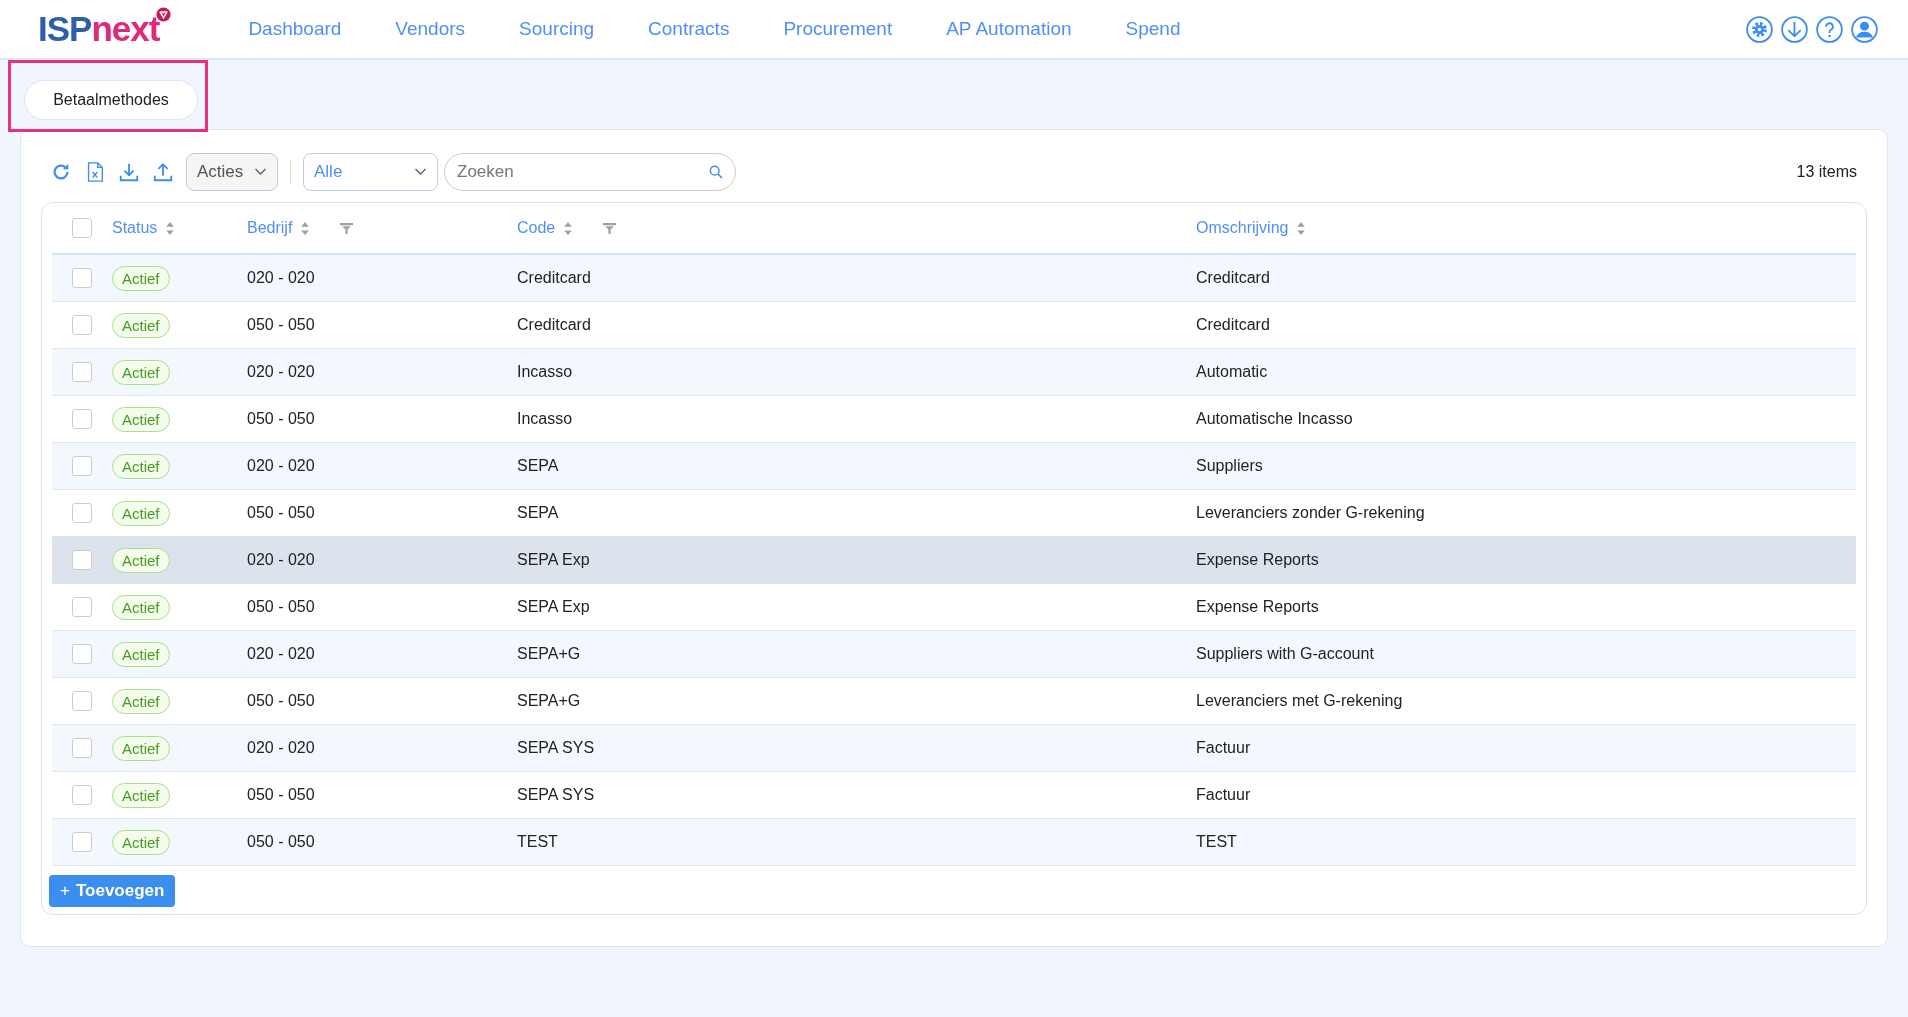 This screenshot has height=1017, width=1908. I want to click on table-cell: Suppliers with G-account, so click(1285, 654).